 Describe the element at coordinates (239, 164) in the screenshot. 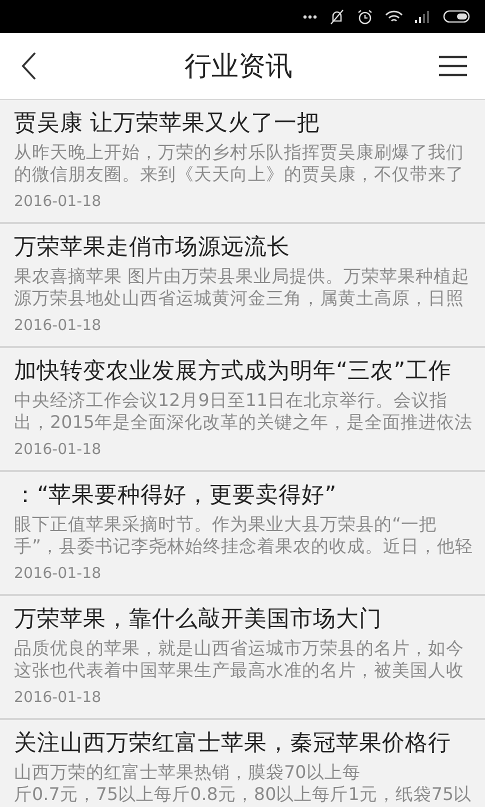

I see `news-snippet: 从昨天晚上开始，万荣的乡村乐队指挥贾吴康刷爆了我们 的微信朋友圈。来到《天天向上》的贾吴康，不仅带来了` at that location.